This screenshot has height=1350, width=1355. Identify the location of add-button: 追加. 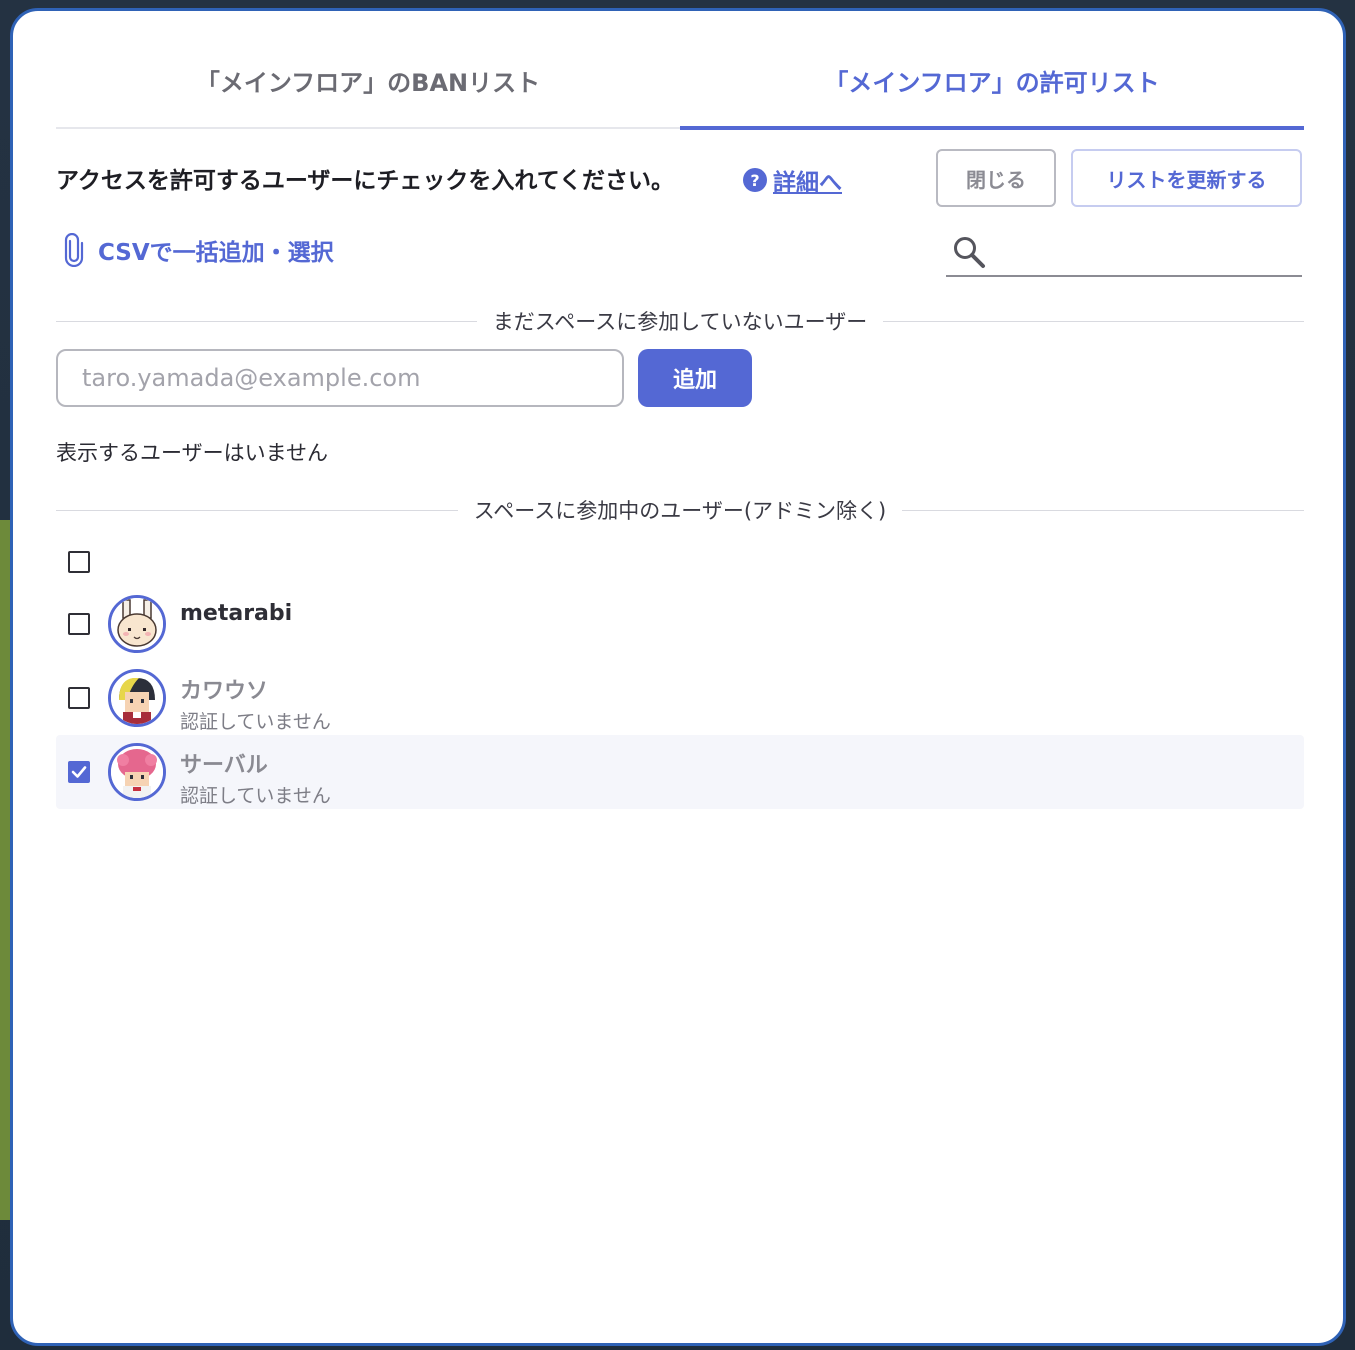
(695, 378).